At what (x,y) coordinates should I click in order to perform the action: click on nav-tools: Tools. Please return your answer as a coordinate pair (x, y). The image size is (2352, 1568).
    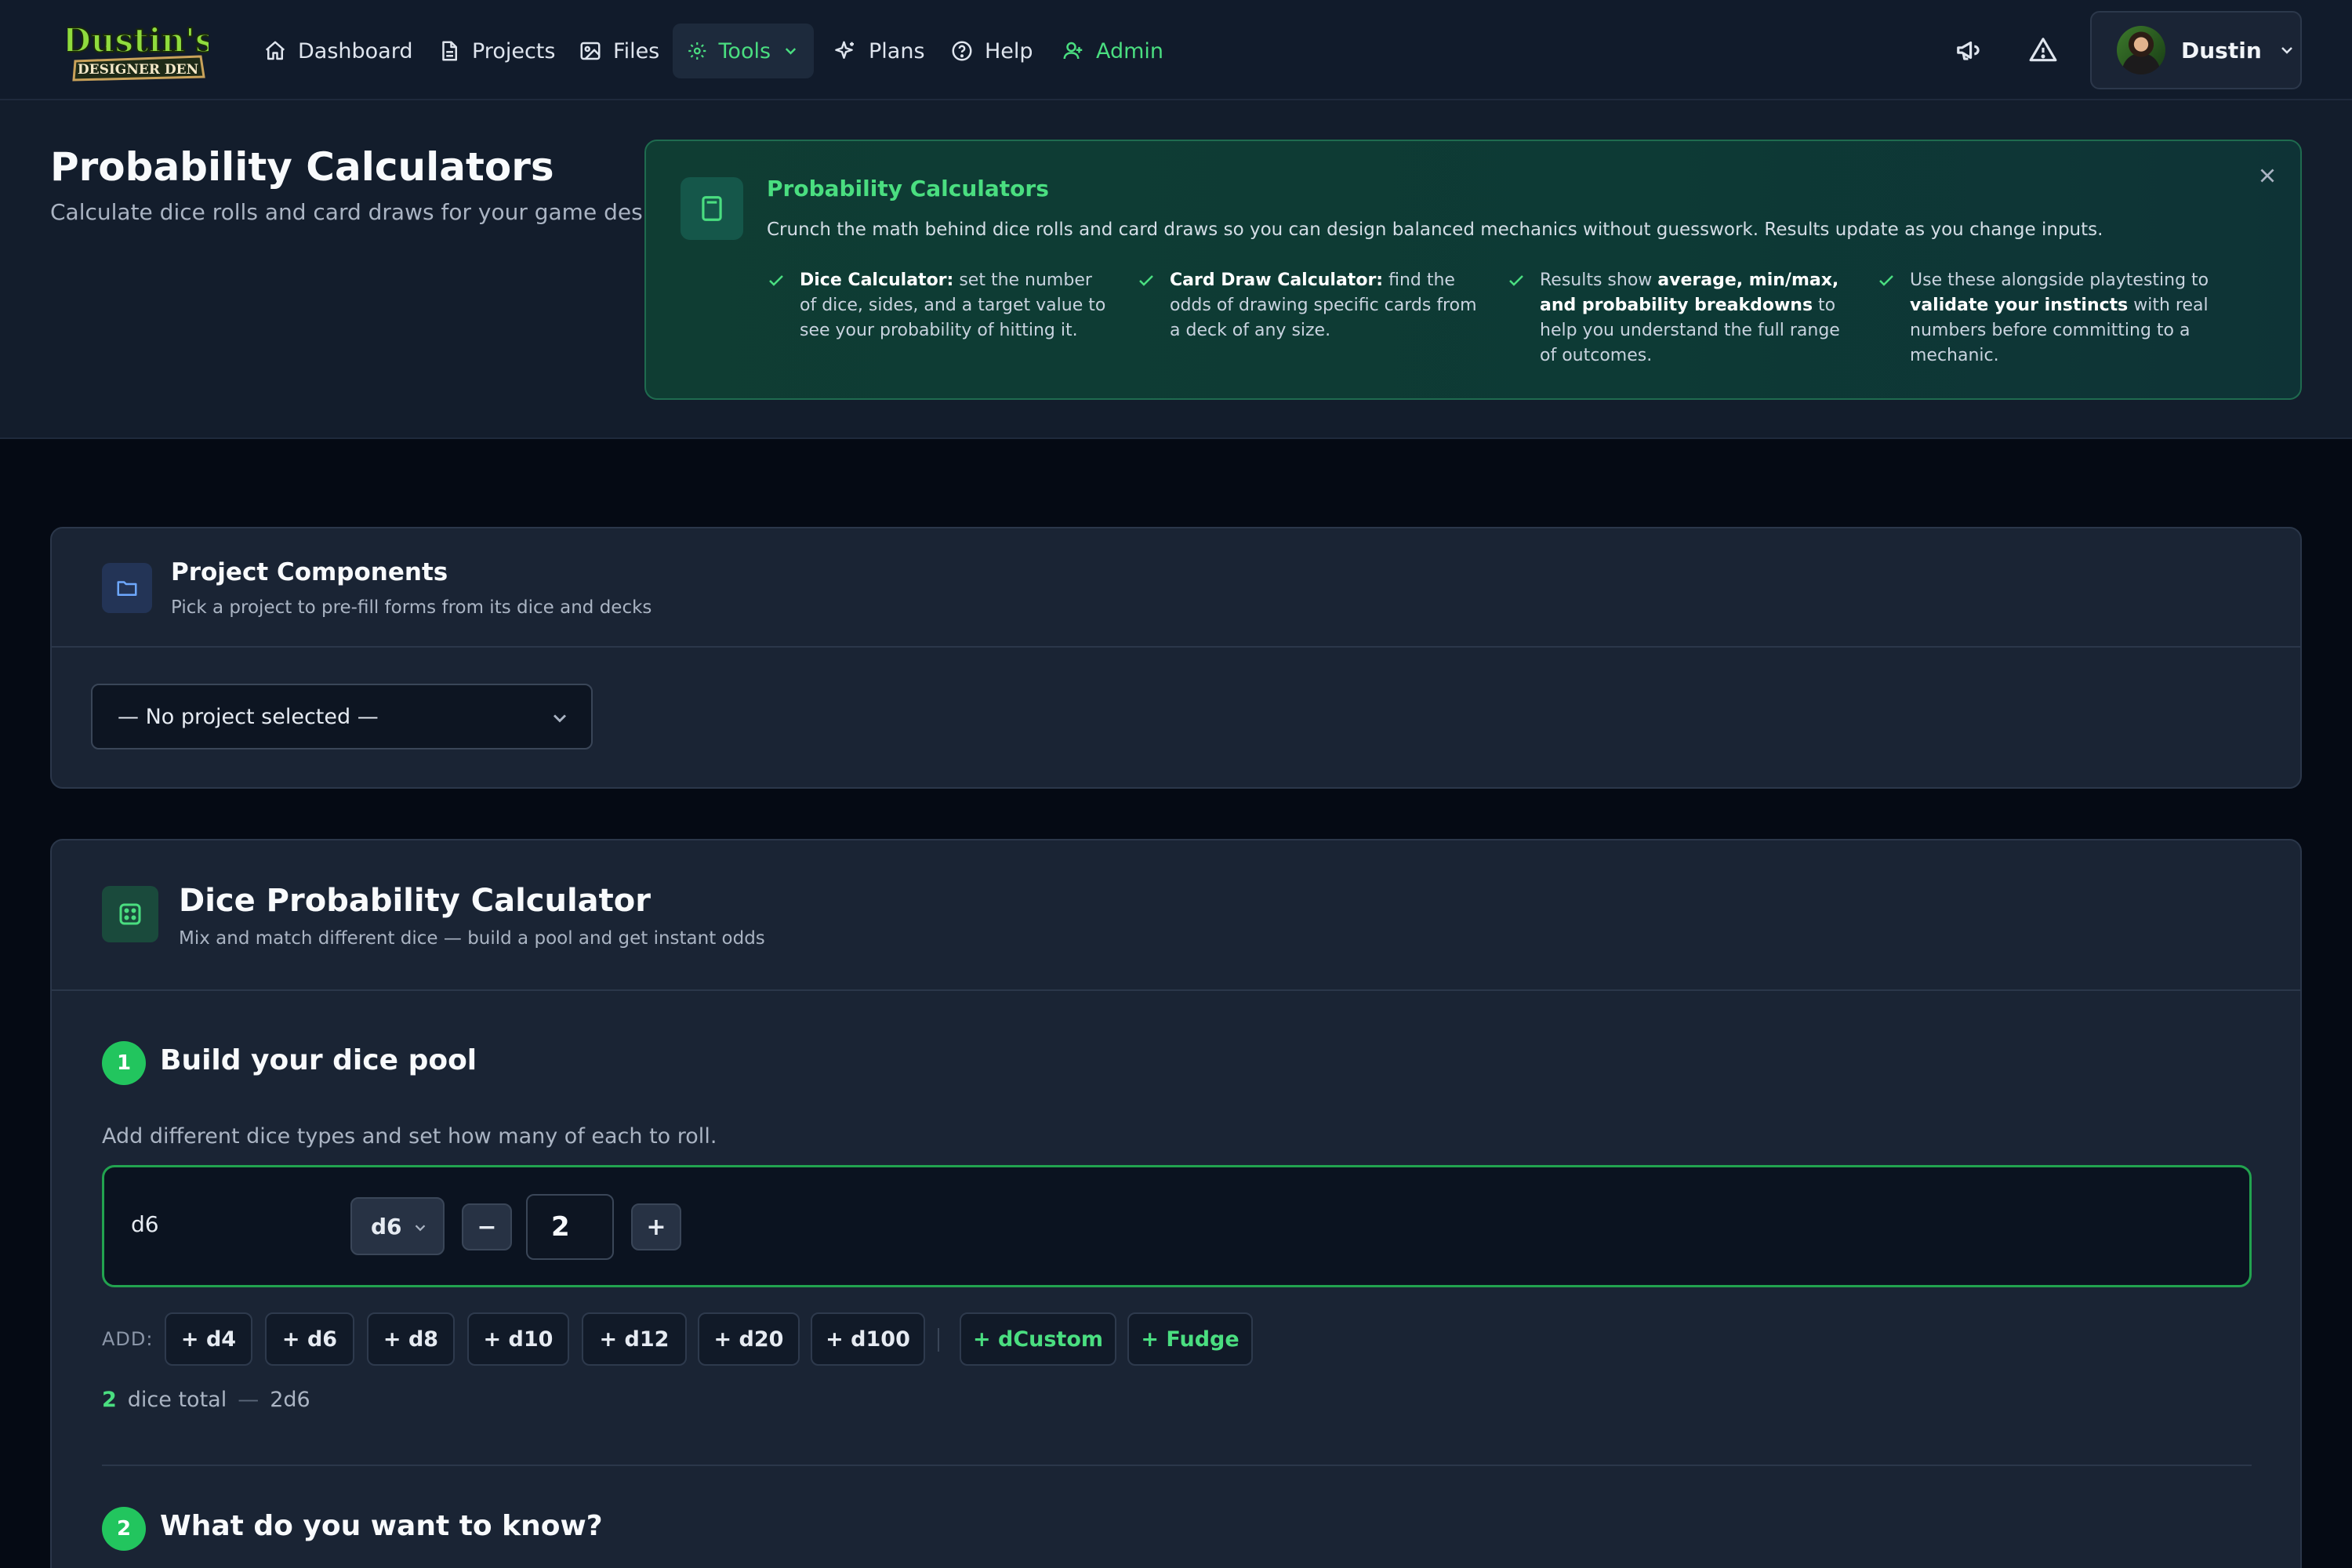
    Looking at the image, I should click on (743, 51).